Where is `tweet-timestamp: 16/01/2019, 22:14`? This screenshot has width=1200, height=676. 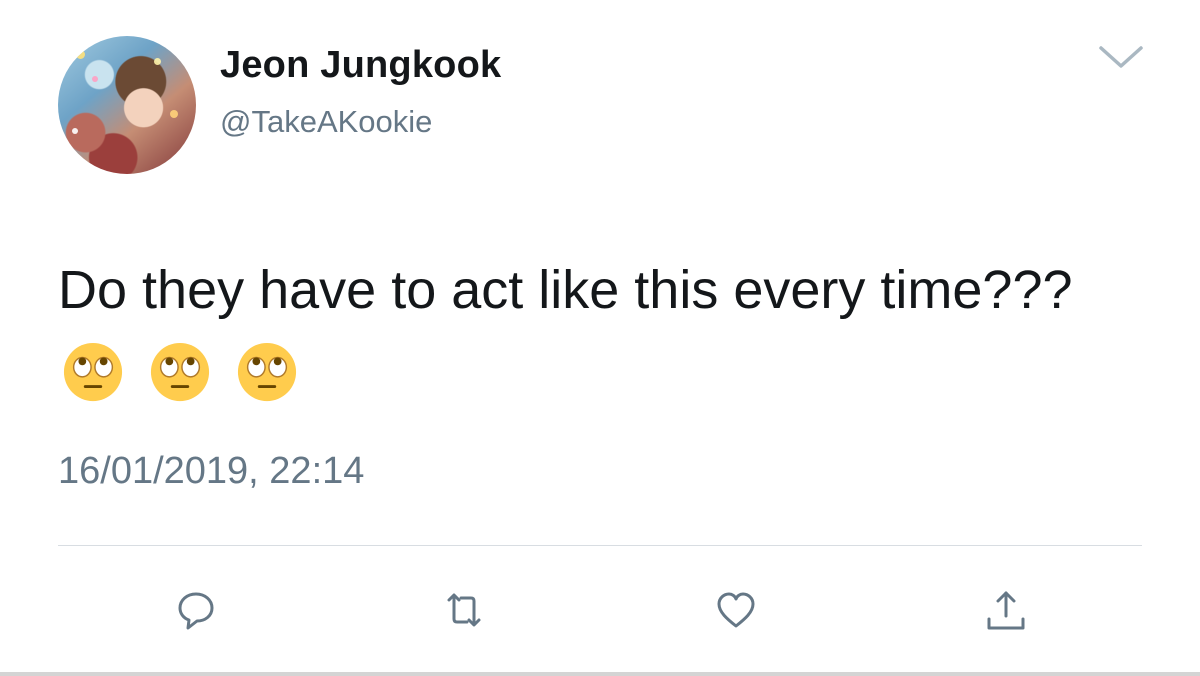 tweet-timestamp: 16/01/2019, 22:14 is located at coordinates (211, 471).